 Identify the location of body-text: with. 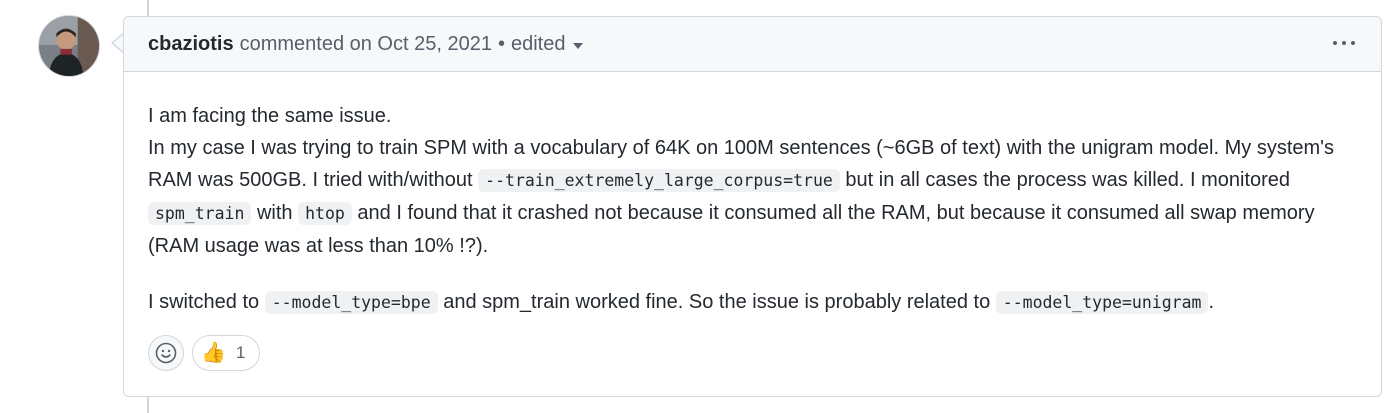
(275, 213).